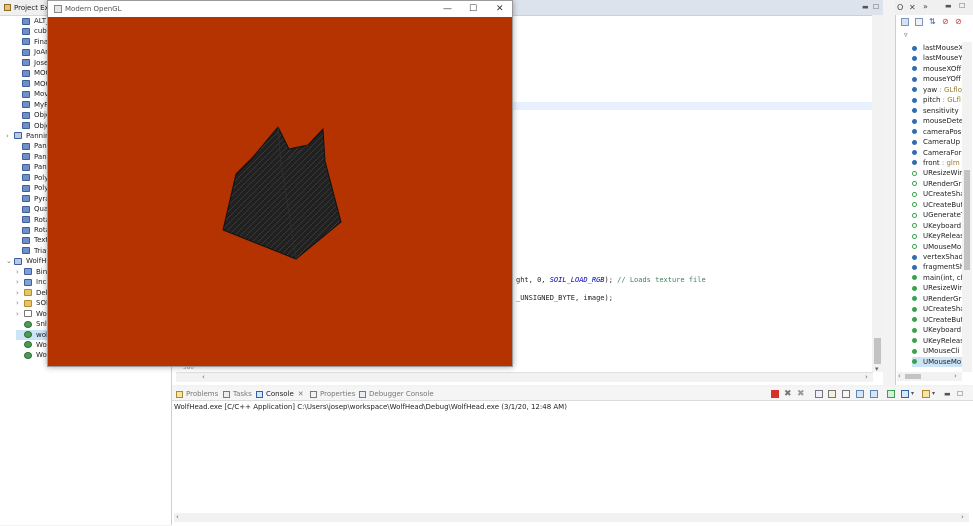  What do you see at coordinates (937, 100) in the screenshot?
I see `outline-item: pitch : GLfl` at bounding box center [937, 100].